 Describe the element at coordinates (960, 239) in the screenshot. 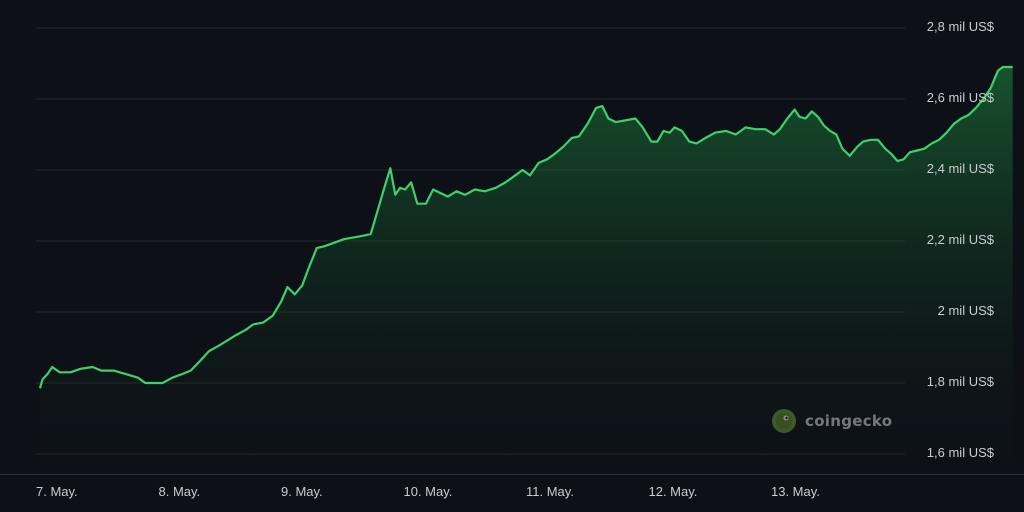

I see `y-tick-label: 2,2 mil US$` at that location.